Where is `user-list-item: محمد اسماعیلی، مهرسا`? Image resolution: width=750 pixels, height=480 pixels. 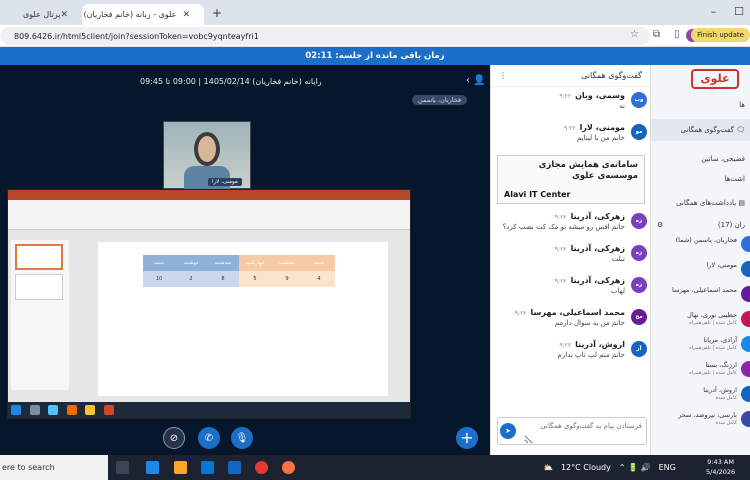
user-list-item: محمد اسماعیلی، مهرسا is located at coordinates (700, 295).